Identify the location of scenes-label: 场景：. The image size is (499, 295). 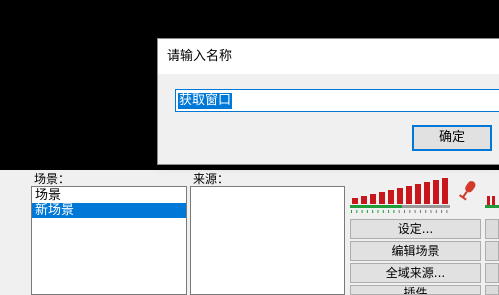
(52, 179).